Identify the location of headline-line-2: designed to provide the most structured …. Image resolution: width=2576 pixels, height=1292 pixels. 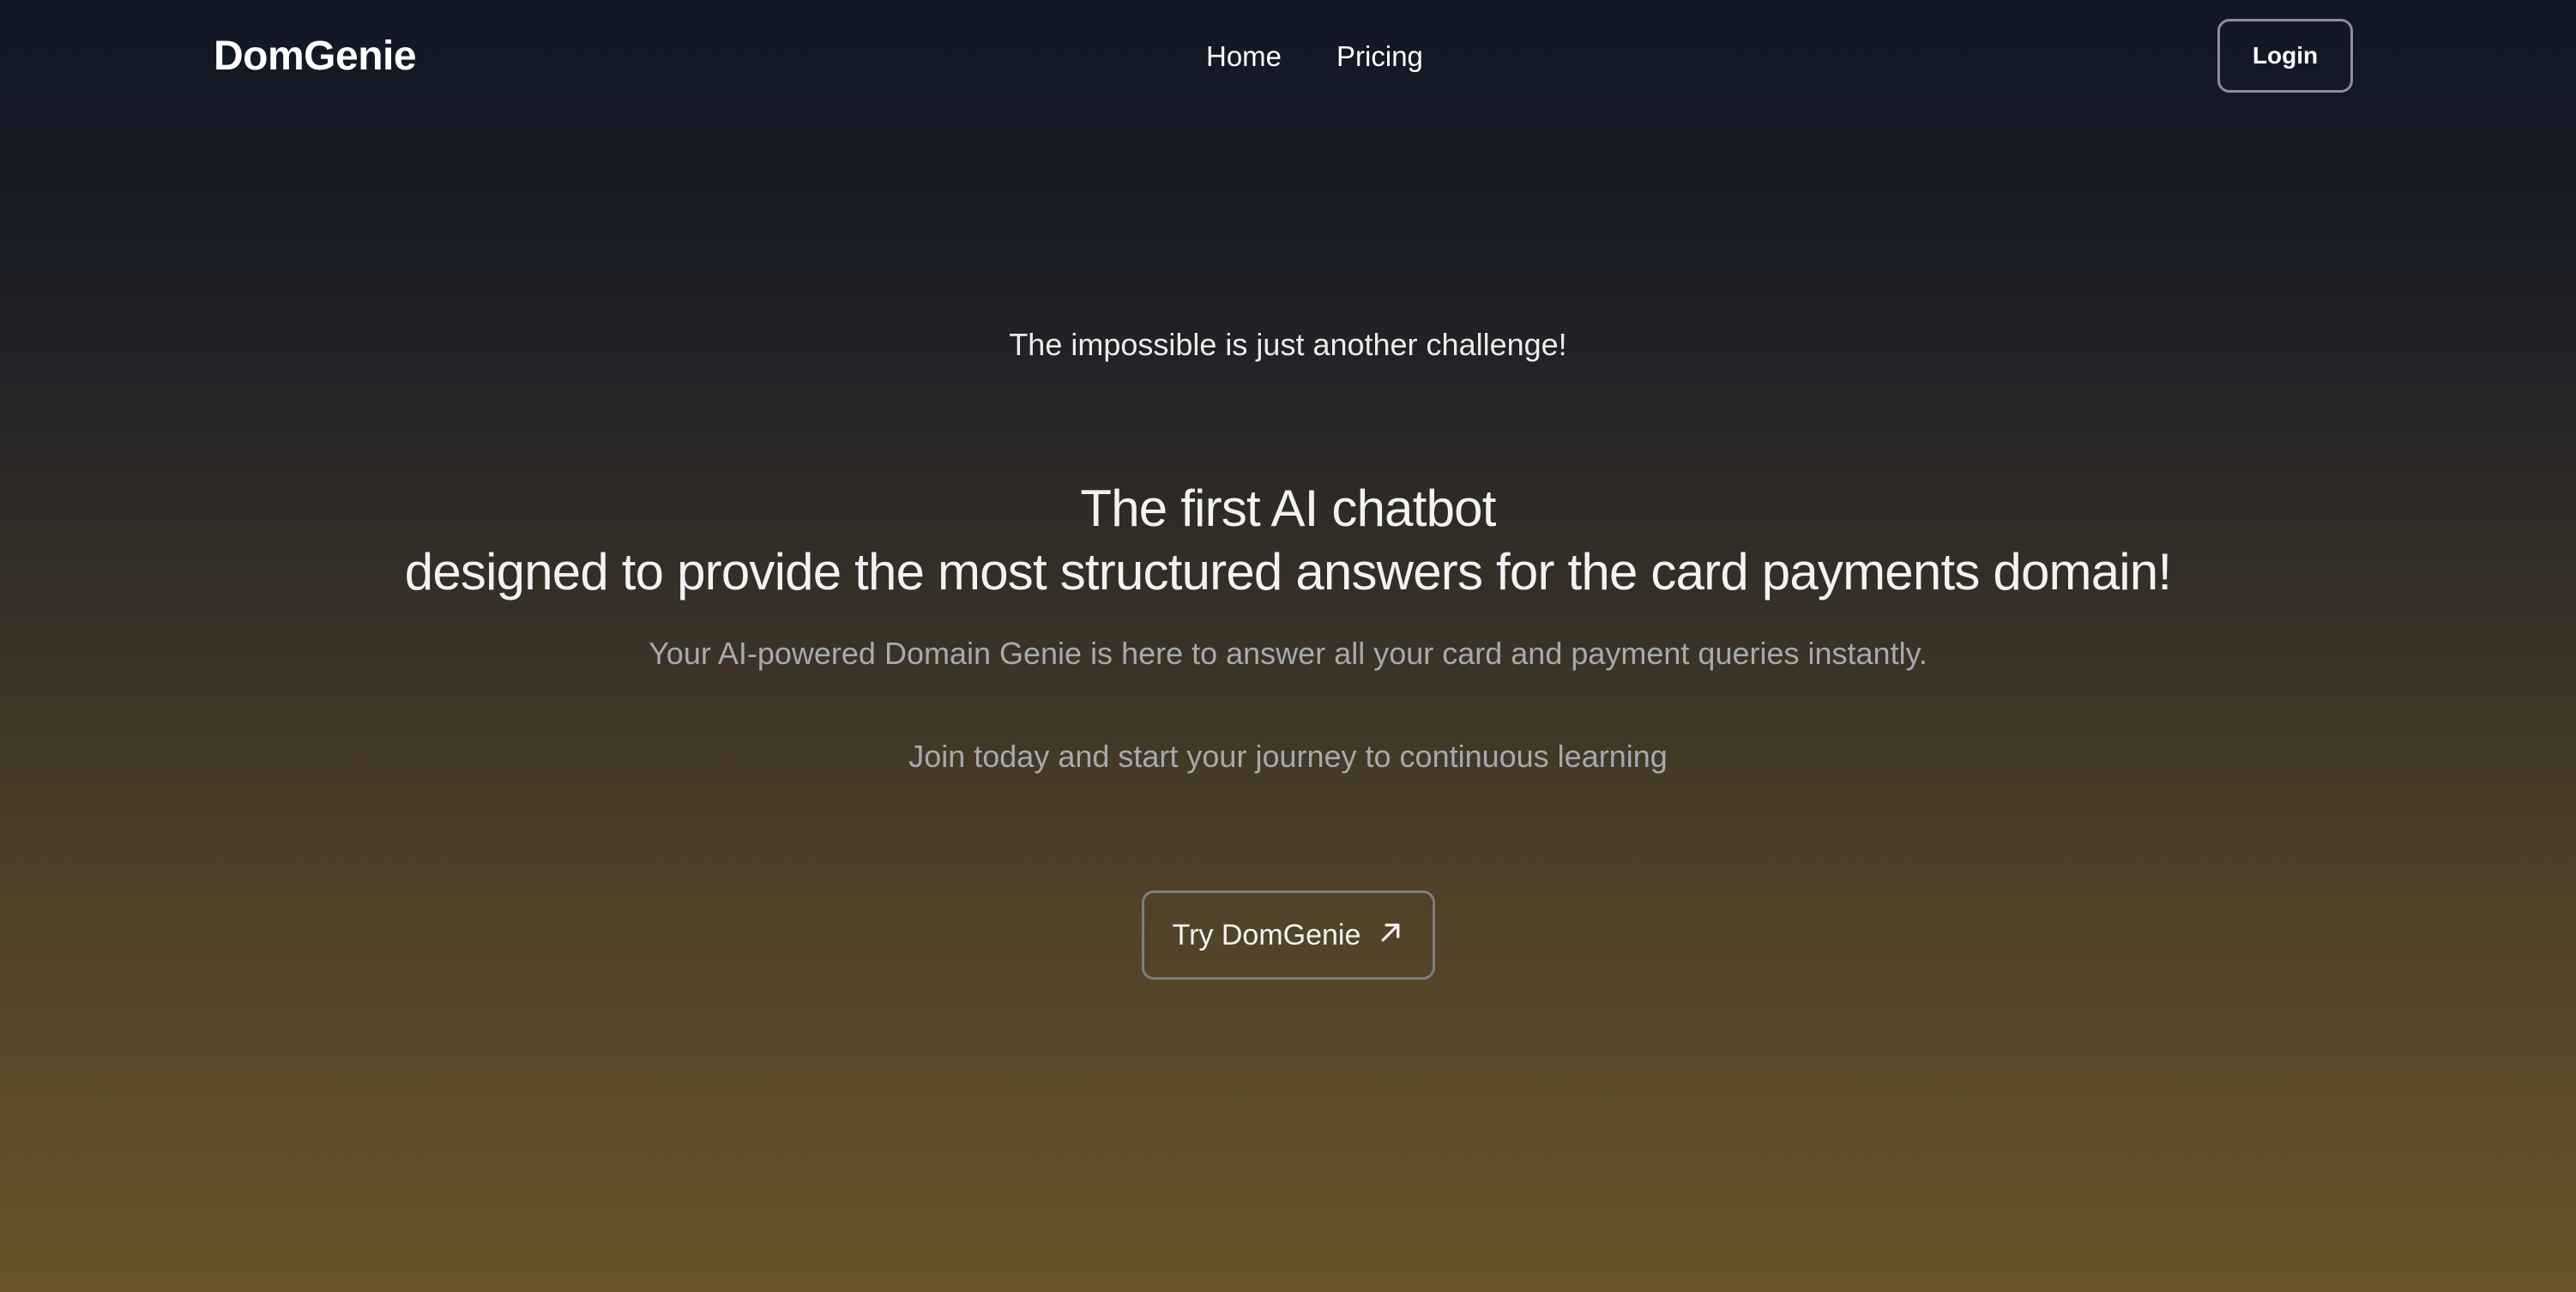
(1288, 572).